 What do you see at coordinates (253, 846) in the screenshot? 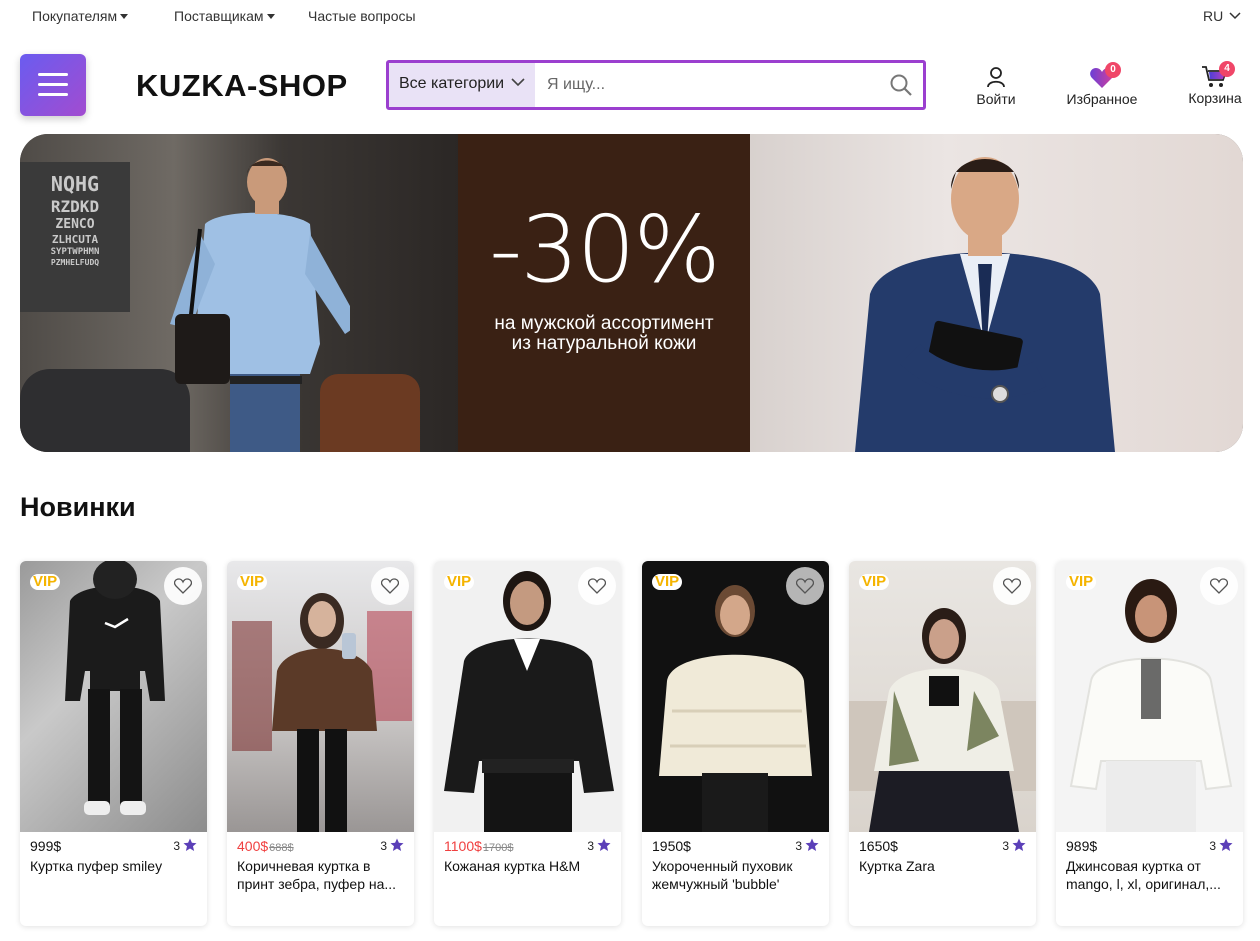
I see `price-value: 400$` at bounding box center [253, 846].